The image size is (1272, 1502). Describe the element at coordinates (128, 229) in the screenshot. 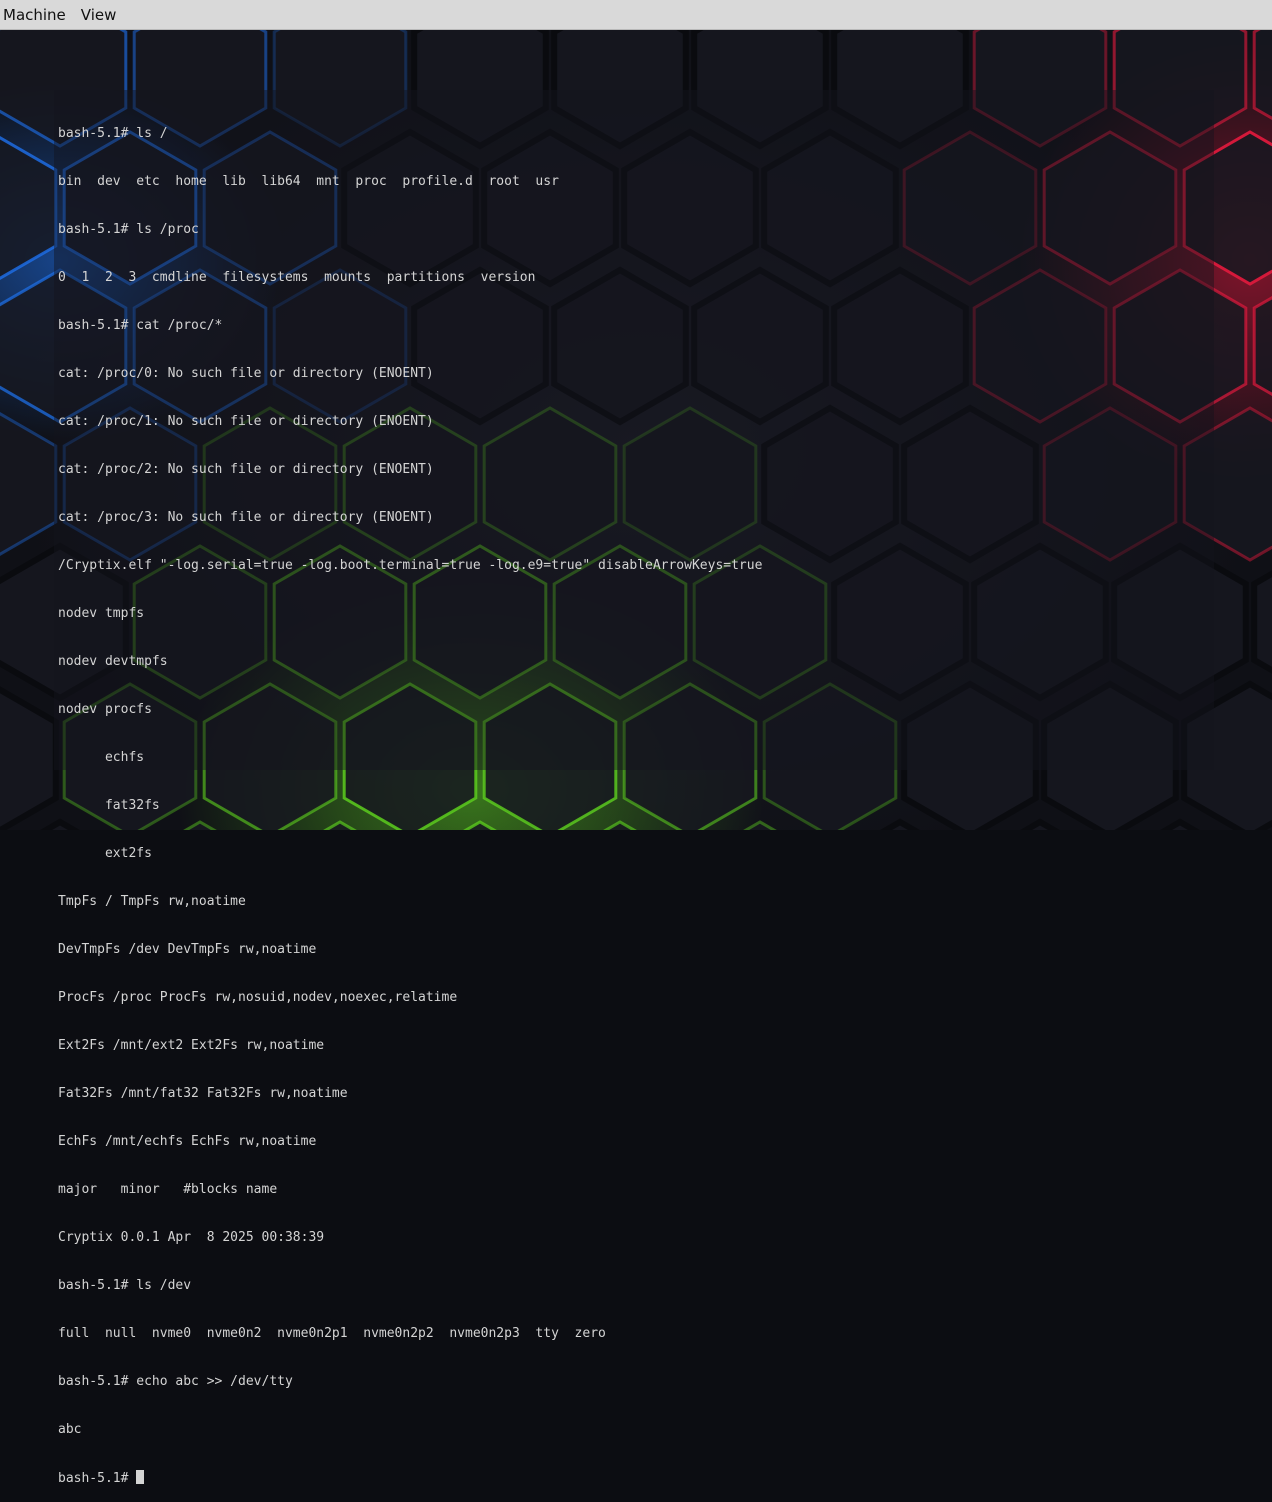

I see `terminal-line: bash-5.1# ls /proc` at that location.